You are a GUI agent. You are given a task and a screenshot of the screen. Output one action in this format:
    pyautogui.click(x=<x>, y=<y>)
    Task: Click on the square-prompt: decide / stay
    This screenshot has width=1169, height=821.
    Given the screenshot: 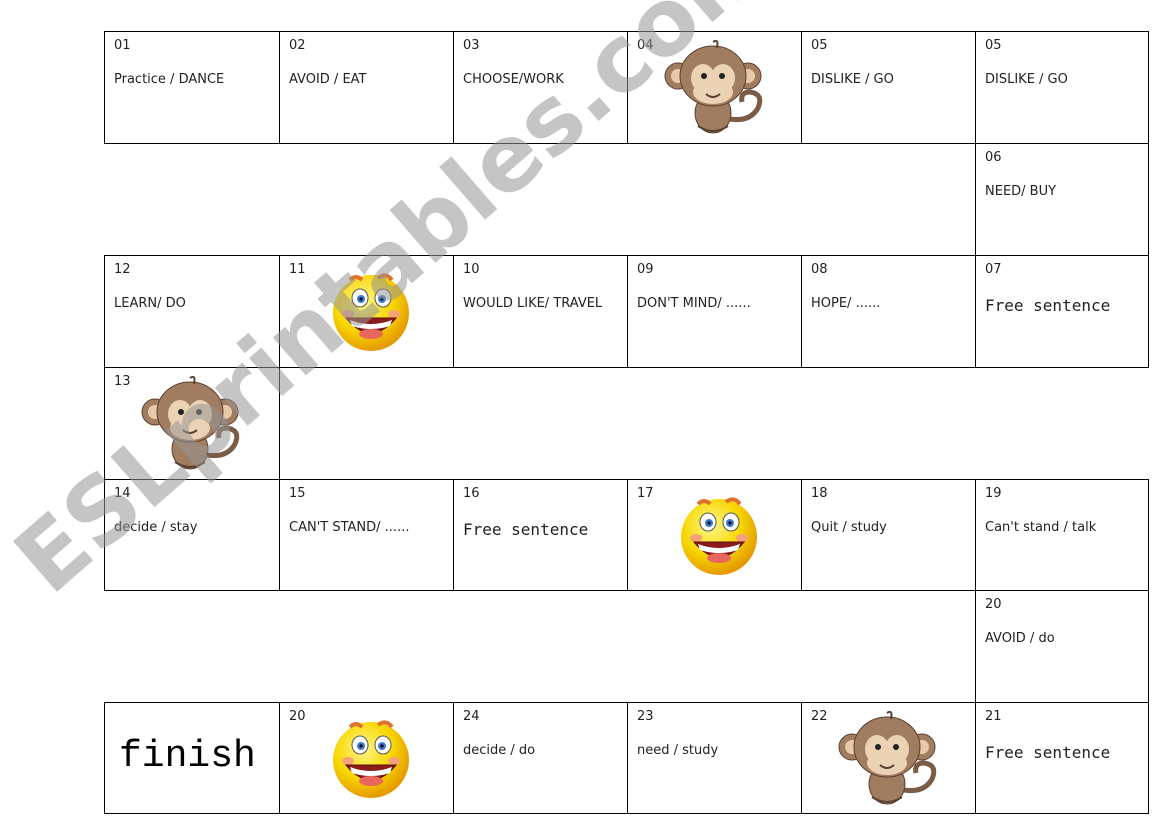 What is the action you would take?
    pyautogui.click(x=156, y=527)
    